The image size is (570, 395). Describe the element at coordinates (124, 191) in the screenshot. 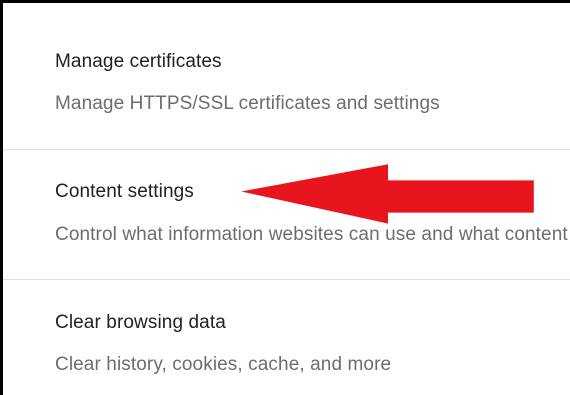

I see `content-settings-title: Content settings` at that location.